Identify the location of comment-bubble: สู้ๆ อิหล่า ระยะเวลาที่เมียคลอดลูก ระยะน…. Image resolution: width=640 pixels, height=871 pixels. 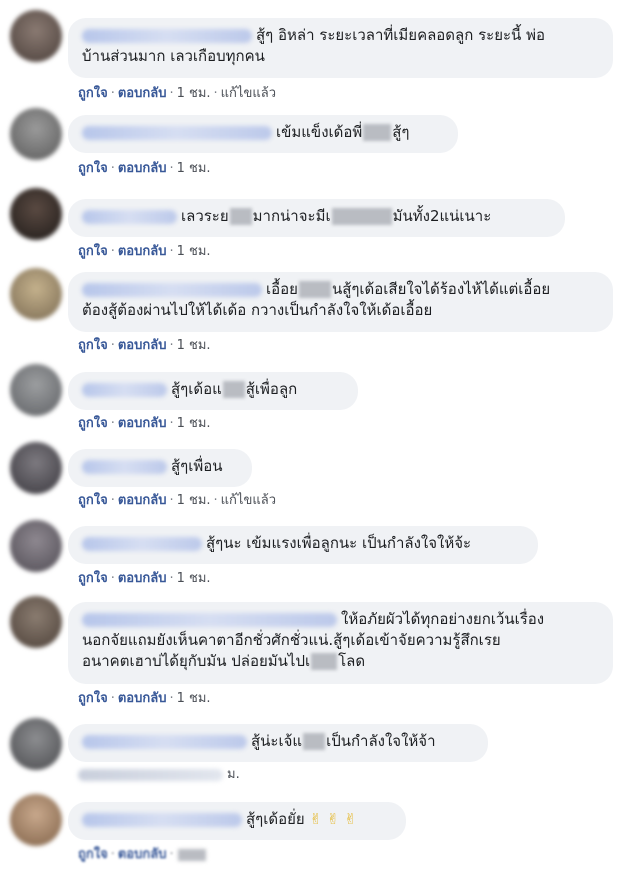
(340, 48).